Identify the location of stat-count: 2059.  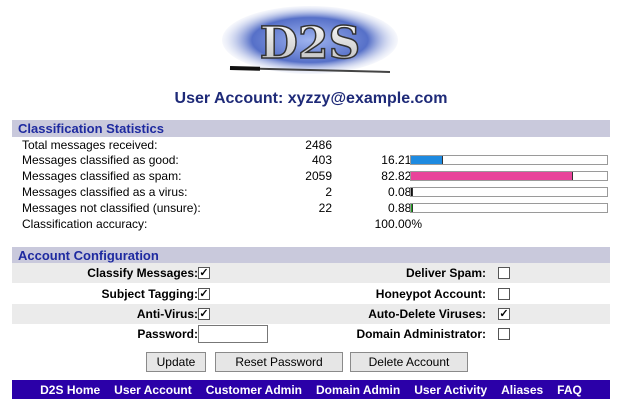
(318, 176).